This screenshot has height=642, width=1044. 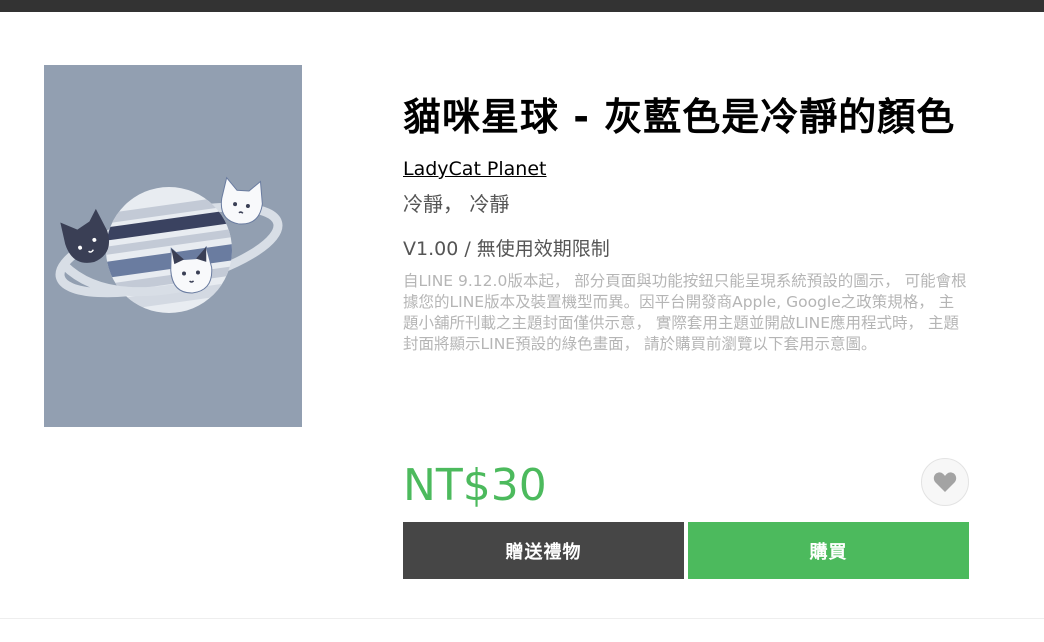 I want to click on buy-button: 購買, so click(x=828, y=550).